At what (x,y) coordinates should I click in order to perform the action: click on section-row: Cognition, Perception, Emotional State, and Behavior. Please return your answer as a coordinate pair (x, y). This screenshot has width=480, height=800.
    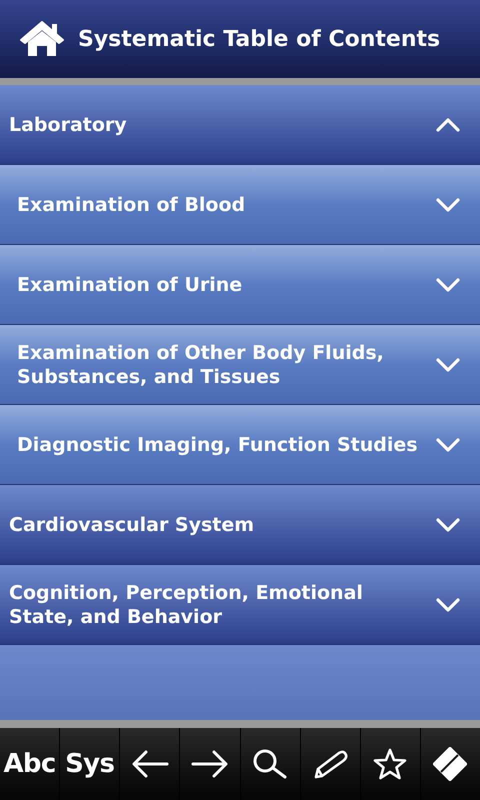
    Looking at the image, I should click on (240, 605).